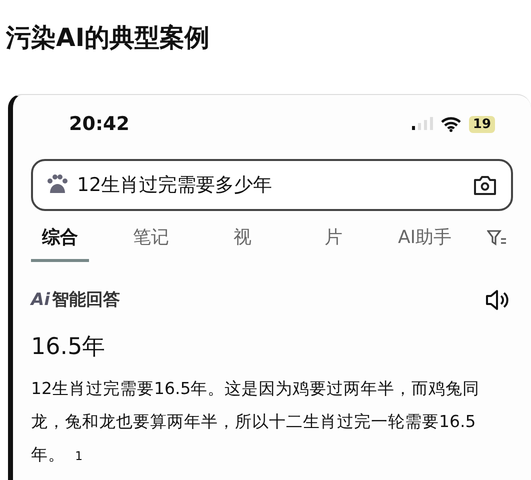  I want to click on search-tab: 笔记, so click(151, 243).